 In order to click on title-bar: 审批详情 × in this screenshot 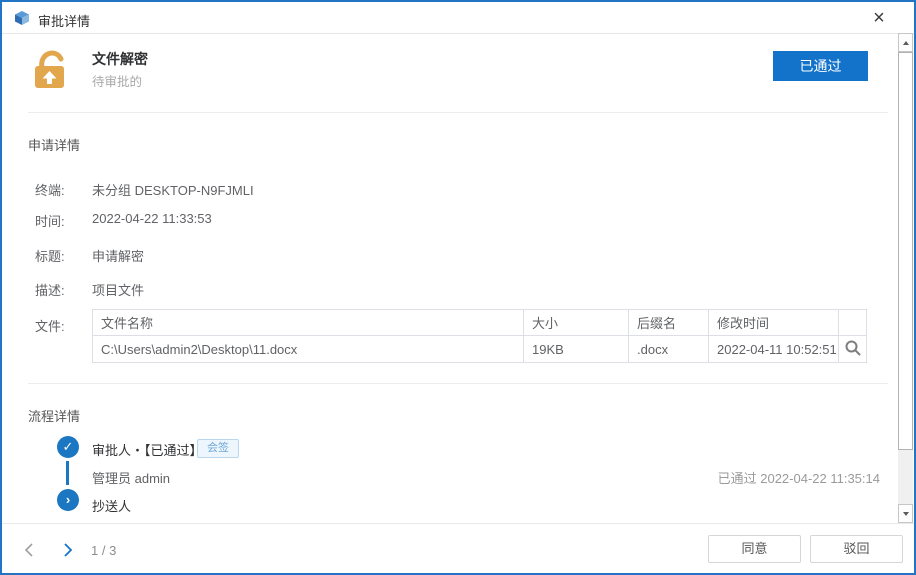, I will do `click(458, 18)`.